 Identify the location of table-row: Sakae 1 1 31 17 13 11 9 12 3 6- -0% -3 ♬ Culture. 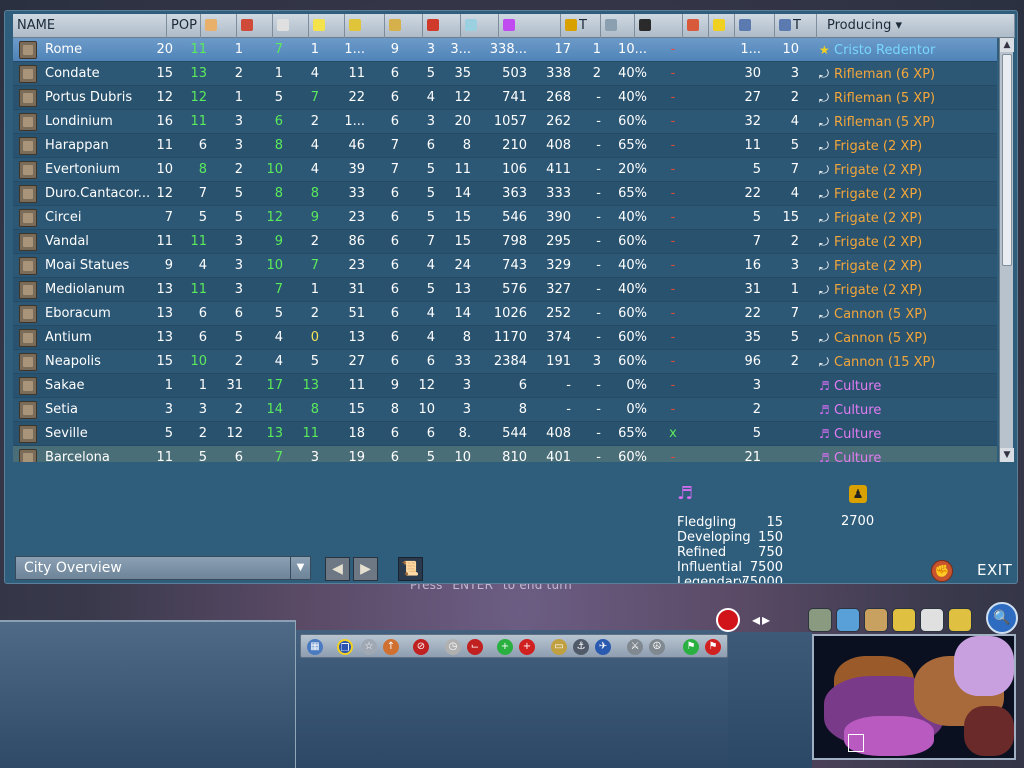
(505, 386).